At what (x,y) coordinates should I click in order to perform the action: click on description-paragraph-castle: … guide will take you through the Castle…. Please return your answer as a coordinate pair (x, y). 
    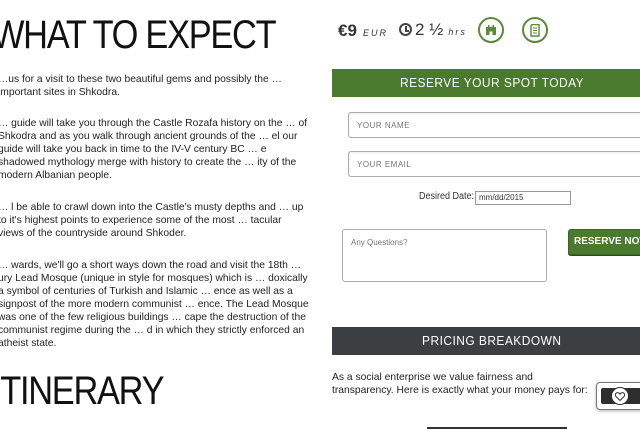
    Looking at the image, I should click on (154, 149).